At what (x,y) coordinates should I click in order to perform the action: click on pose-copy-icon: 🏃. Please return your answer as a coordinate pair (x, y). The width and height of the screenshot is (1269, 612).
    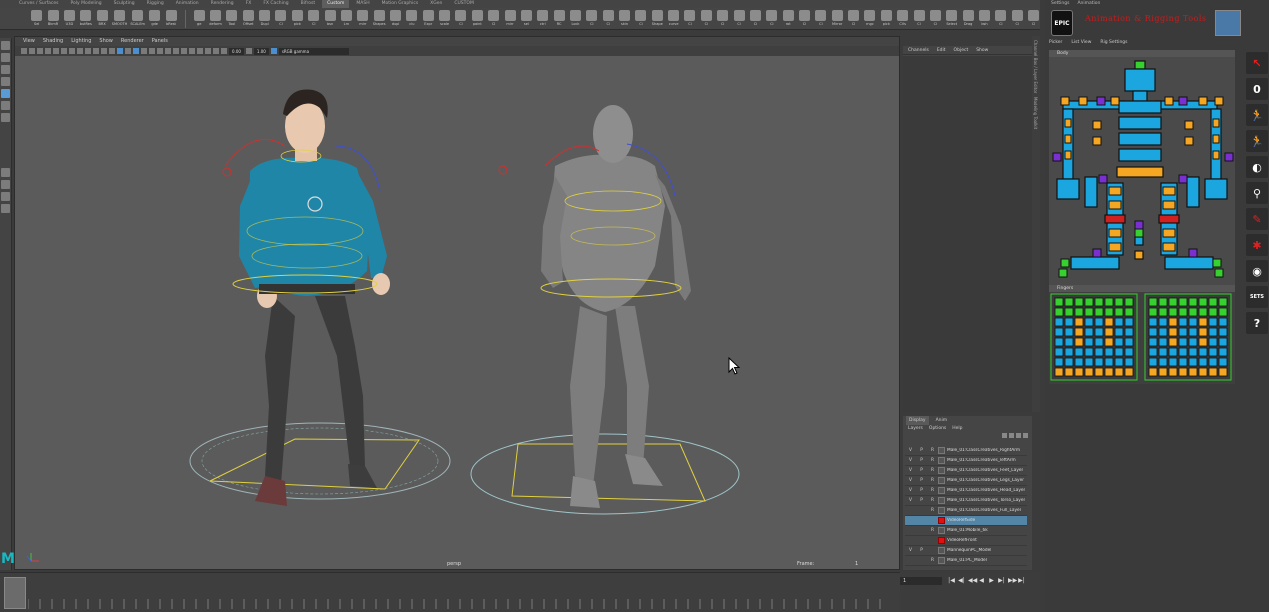
    Looking at the image, I should click on (1257, 141).